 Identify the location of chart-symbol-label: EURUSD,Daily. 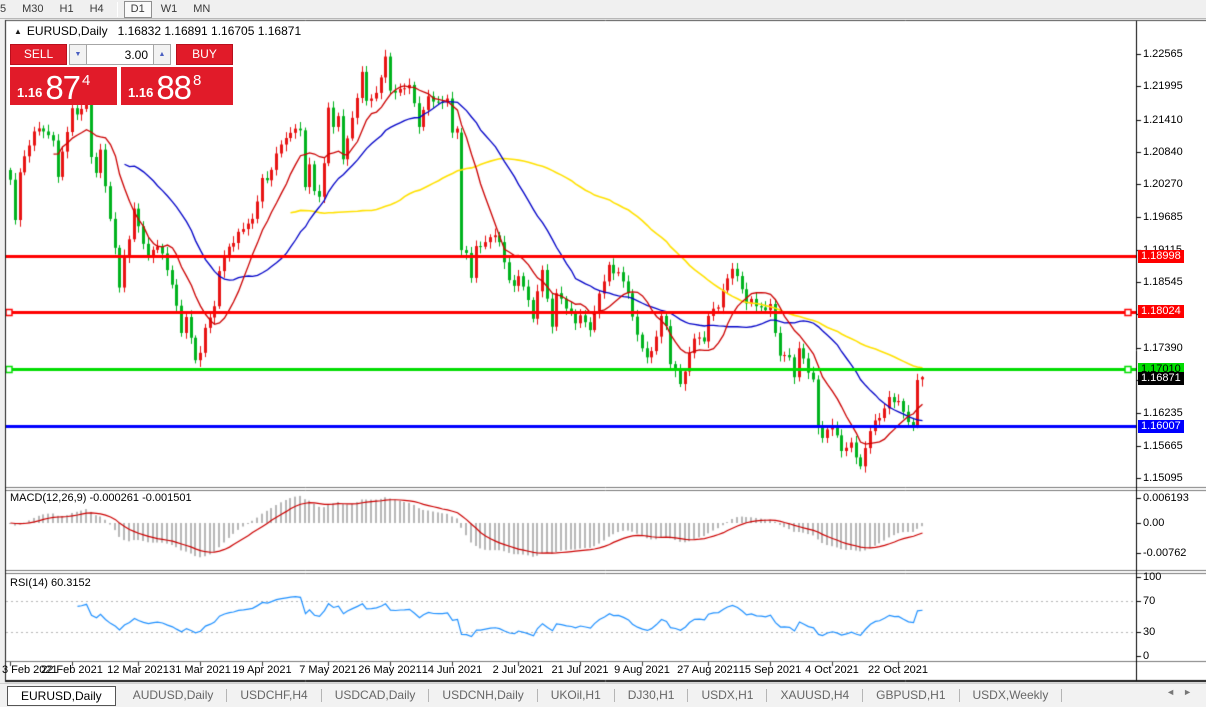
(67, 31).